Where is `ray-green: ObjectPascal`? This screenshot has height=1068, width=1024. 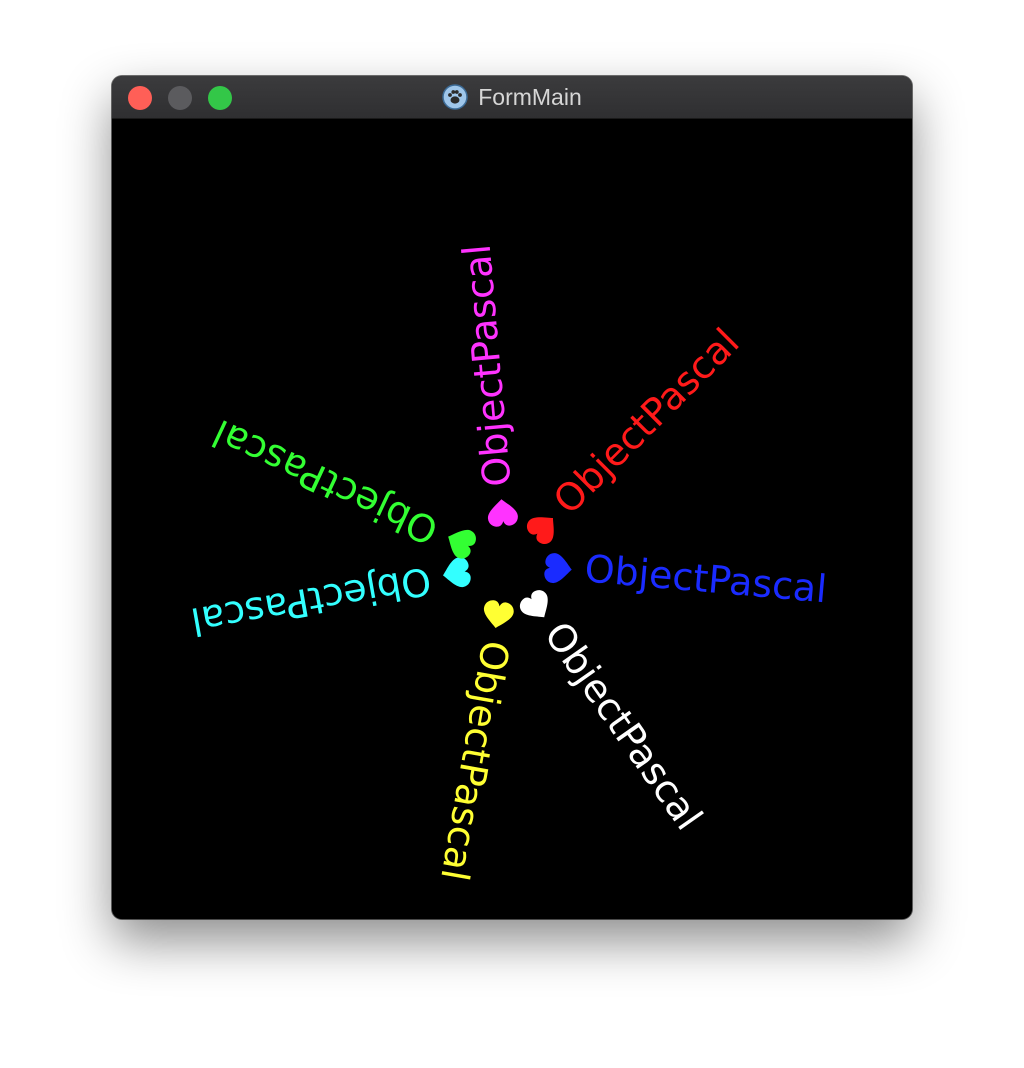 ray-green: ObjectPascal is located at coordinates (341, 485).